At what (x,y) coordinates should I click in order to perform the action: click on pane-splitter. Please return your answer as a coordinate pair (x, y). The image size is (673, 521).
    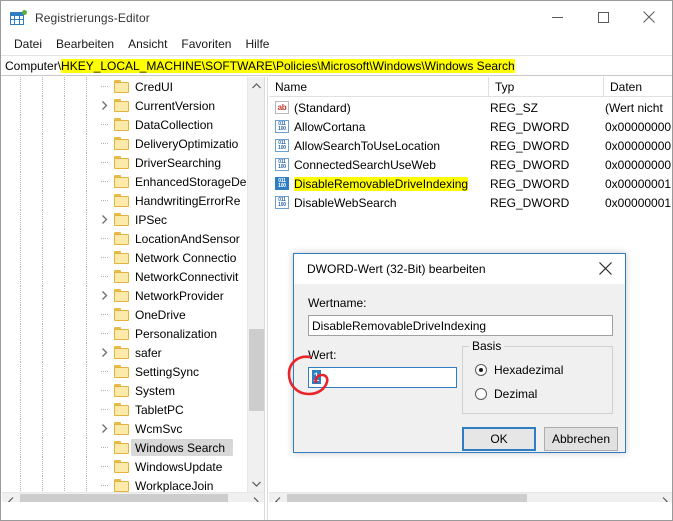
    Looking at the image, I should click on (266, 298).